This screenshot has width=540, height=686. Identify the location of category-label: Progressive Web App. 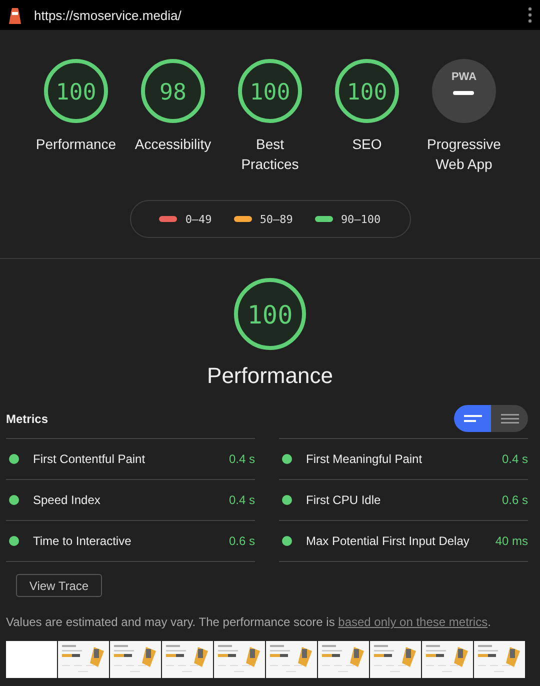
(464, 154).